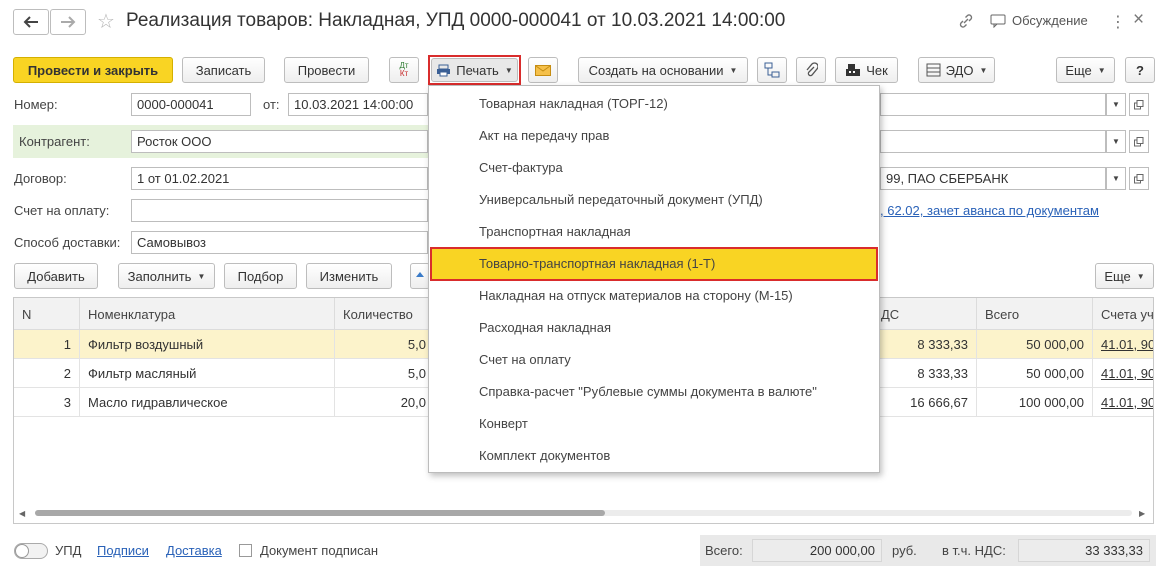  Describe the element at coordinates (1084, 550) in the screenshot. I see `vat-total-field: 33 333,33` at that location.